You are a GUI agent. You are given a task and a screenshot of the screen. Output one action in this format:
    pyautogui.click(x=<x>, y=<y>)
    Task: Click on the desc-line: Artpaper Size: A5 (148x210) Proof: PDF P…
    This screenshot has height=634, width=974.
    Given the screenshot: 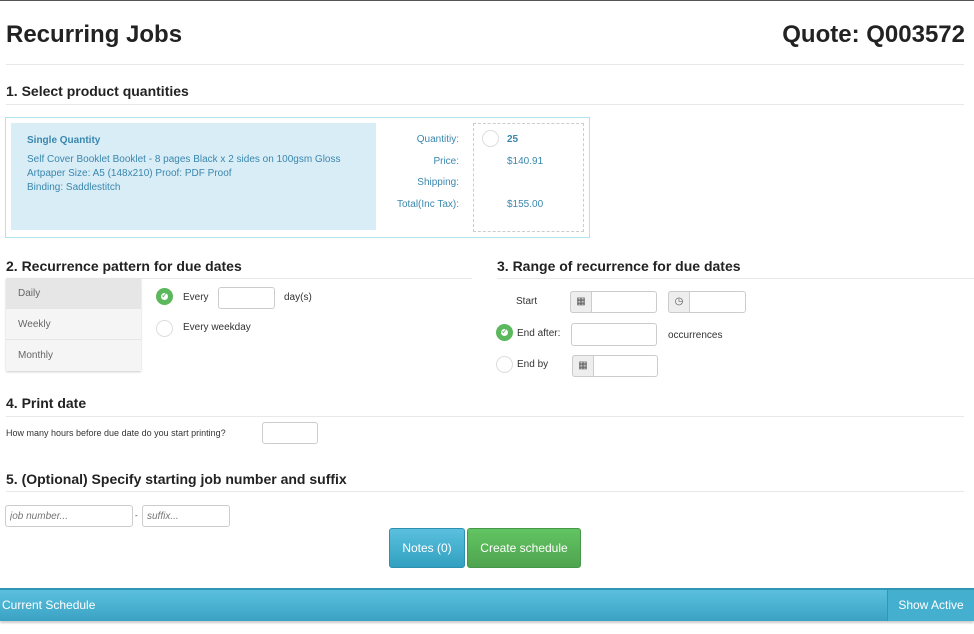 What is the action you would take?
    pyautogui.click(x=129, y=173)
    